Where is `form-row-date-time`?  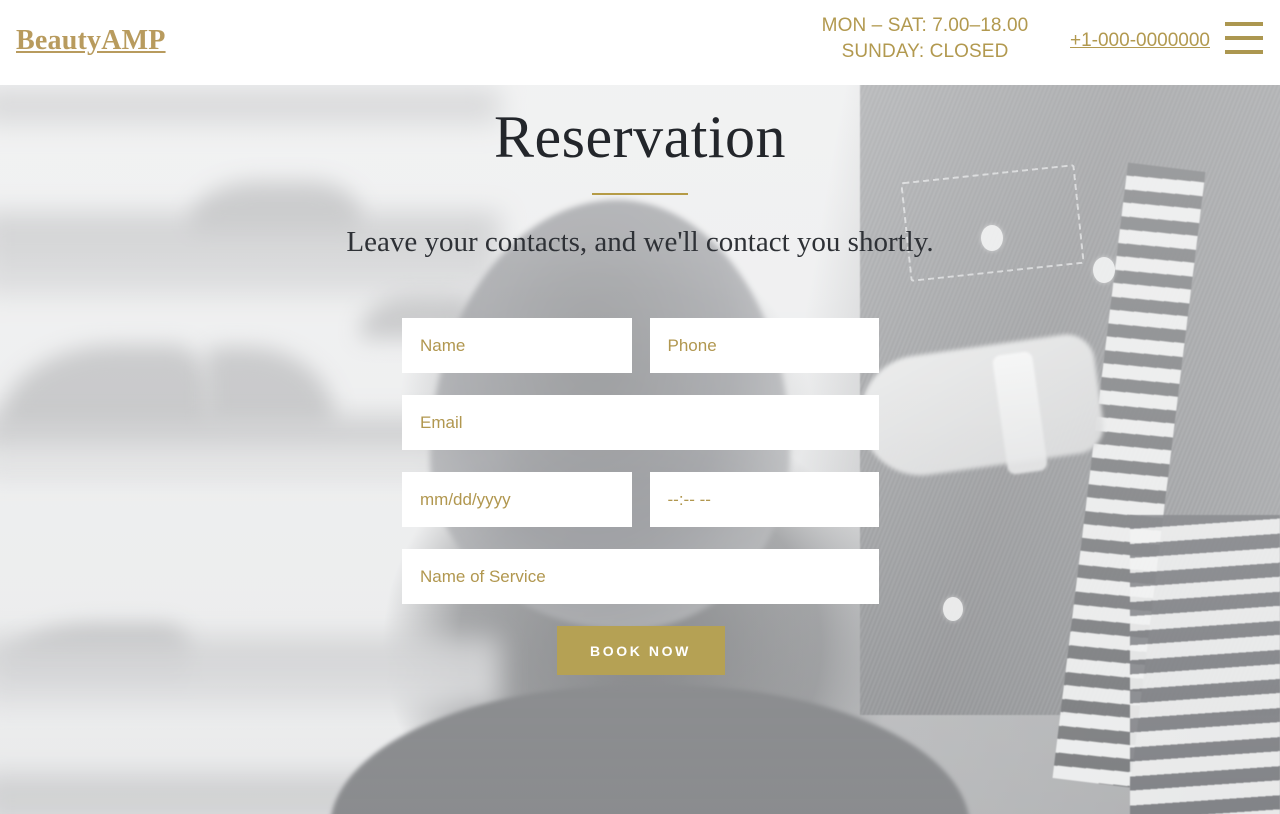 form-row-date-time is located at coordinates (640, 499).